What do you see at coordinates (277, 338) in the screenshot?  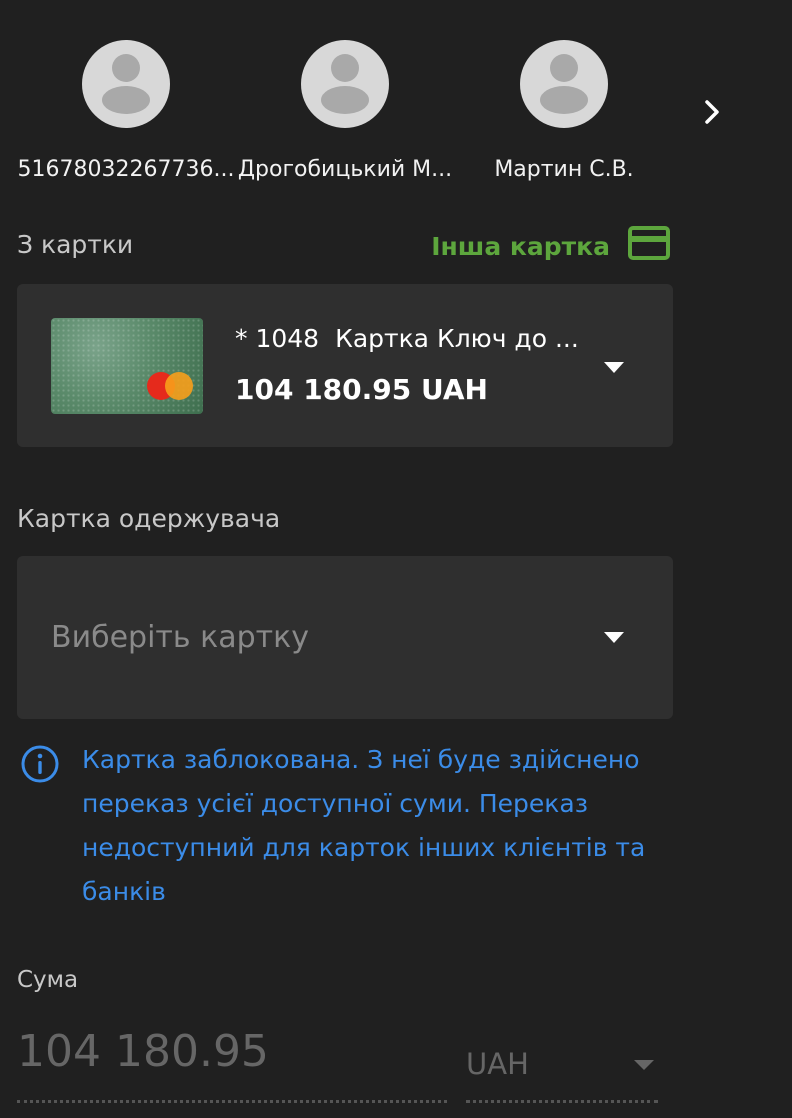 I see `card-number: * 1048` at bounding box center [277, 338].